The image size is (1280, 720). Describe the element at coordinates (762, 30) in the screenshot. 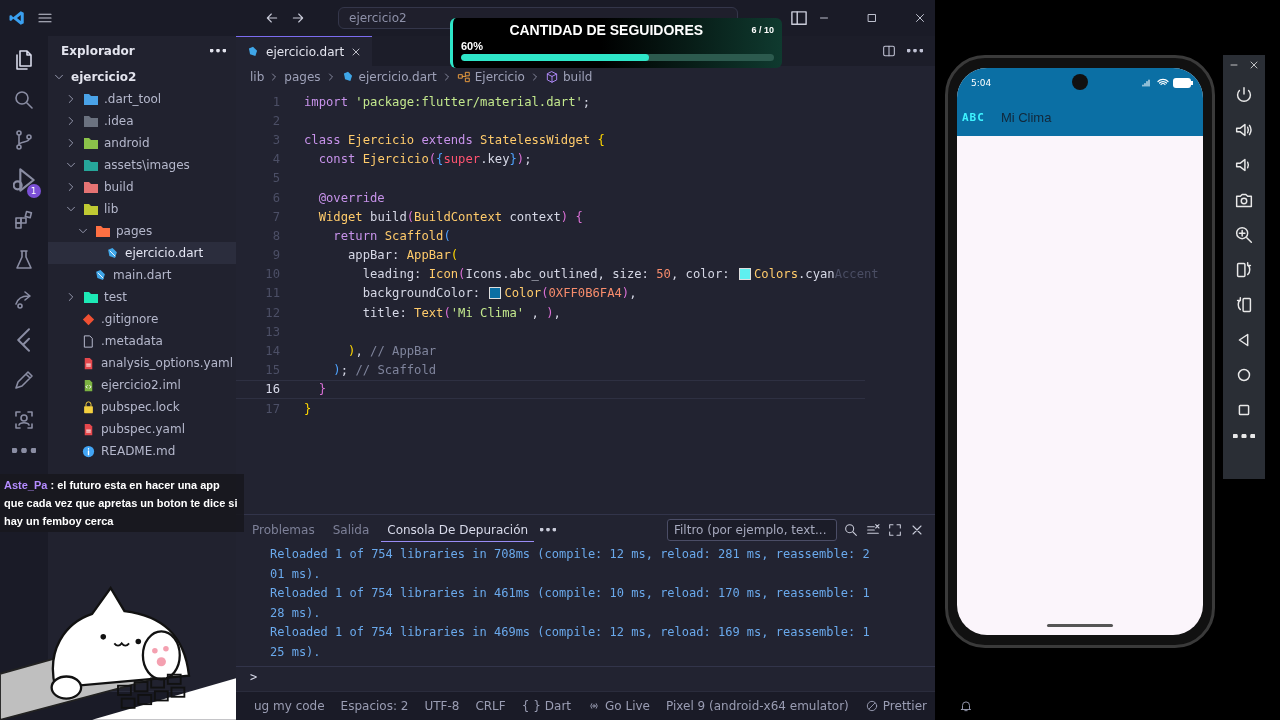

I see `follower-count: 6 / 10` at that location.